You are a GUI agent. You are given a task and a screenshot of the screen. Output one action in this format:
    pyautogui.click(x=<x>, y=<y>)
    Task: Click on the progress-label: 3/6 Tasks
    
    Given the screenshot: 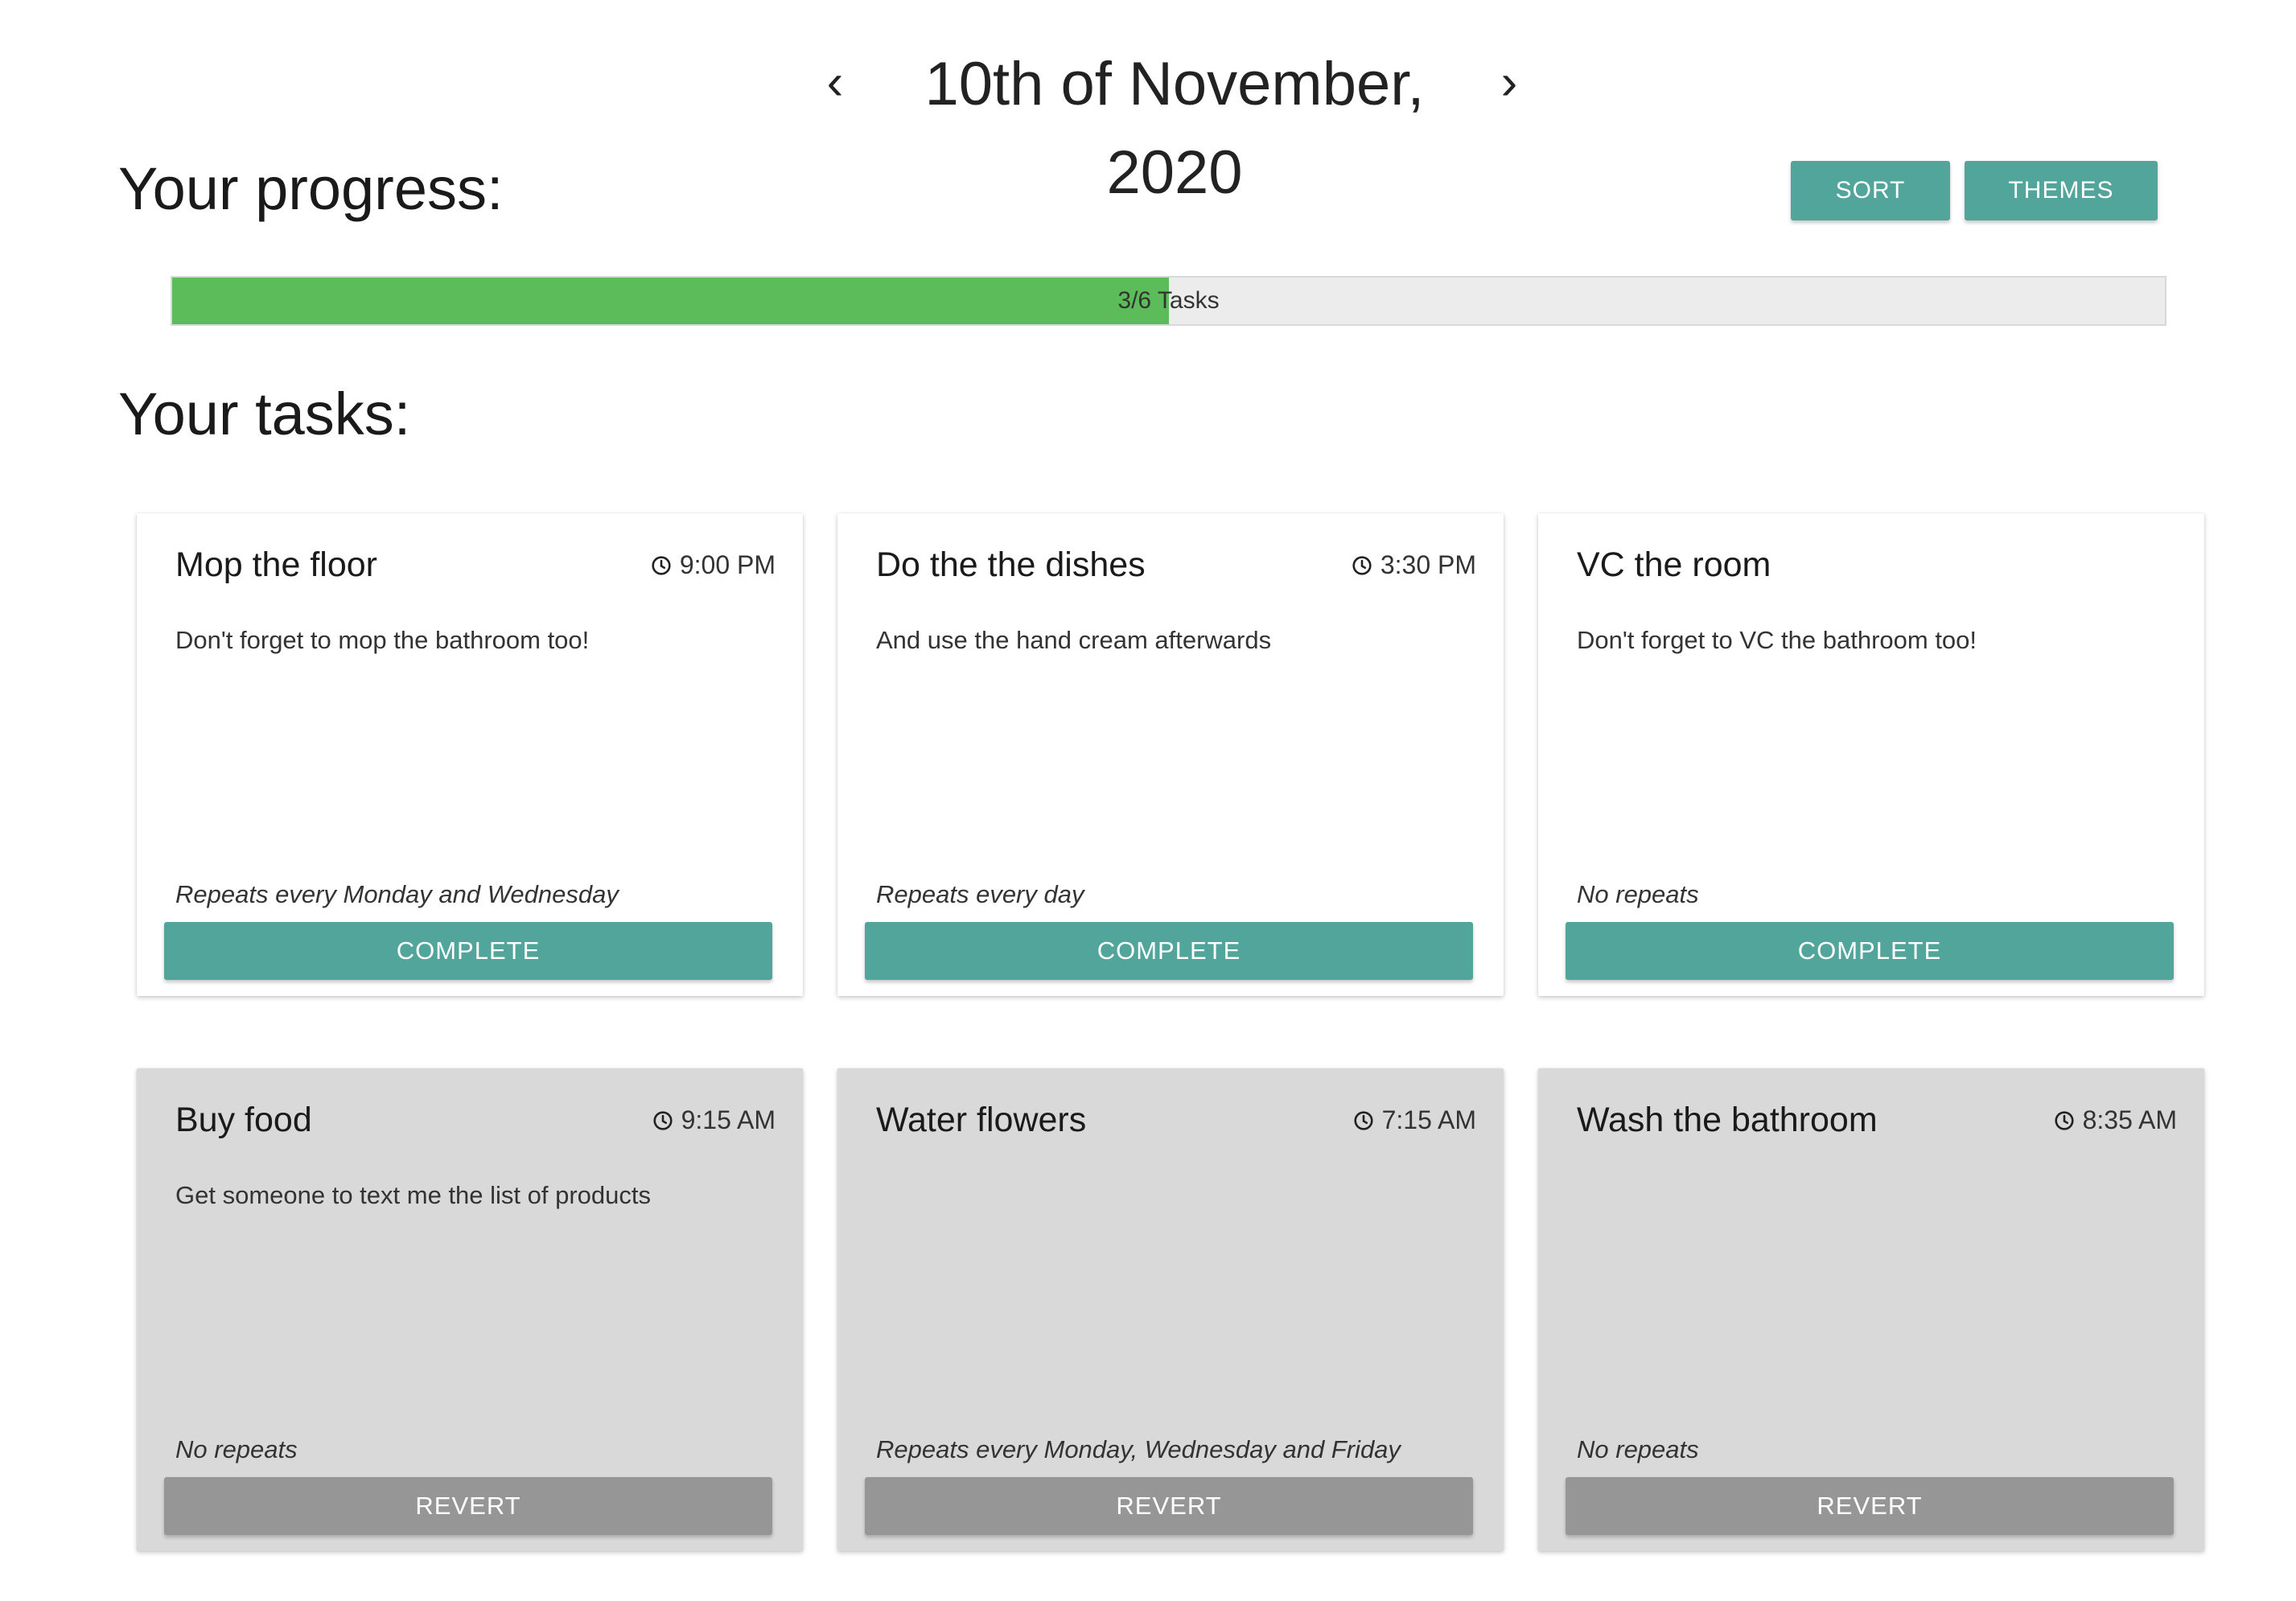 What is the action you would take?
    pyautogui.click(x=1168, y=300)
    